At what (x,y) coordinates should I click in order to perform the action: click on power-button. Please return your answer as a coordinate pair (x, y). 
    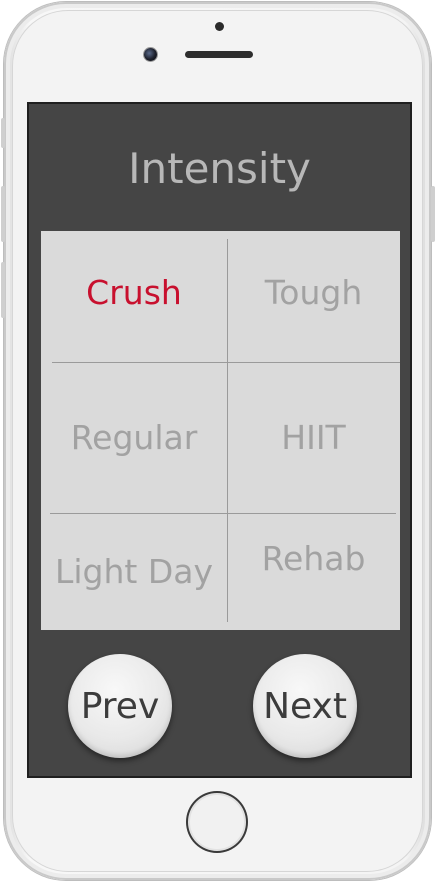
    Looking at the image, I should click on (433, 214).